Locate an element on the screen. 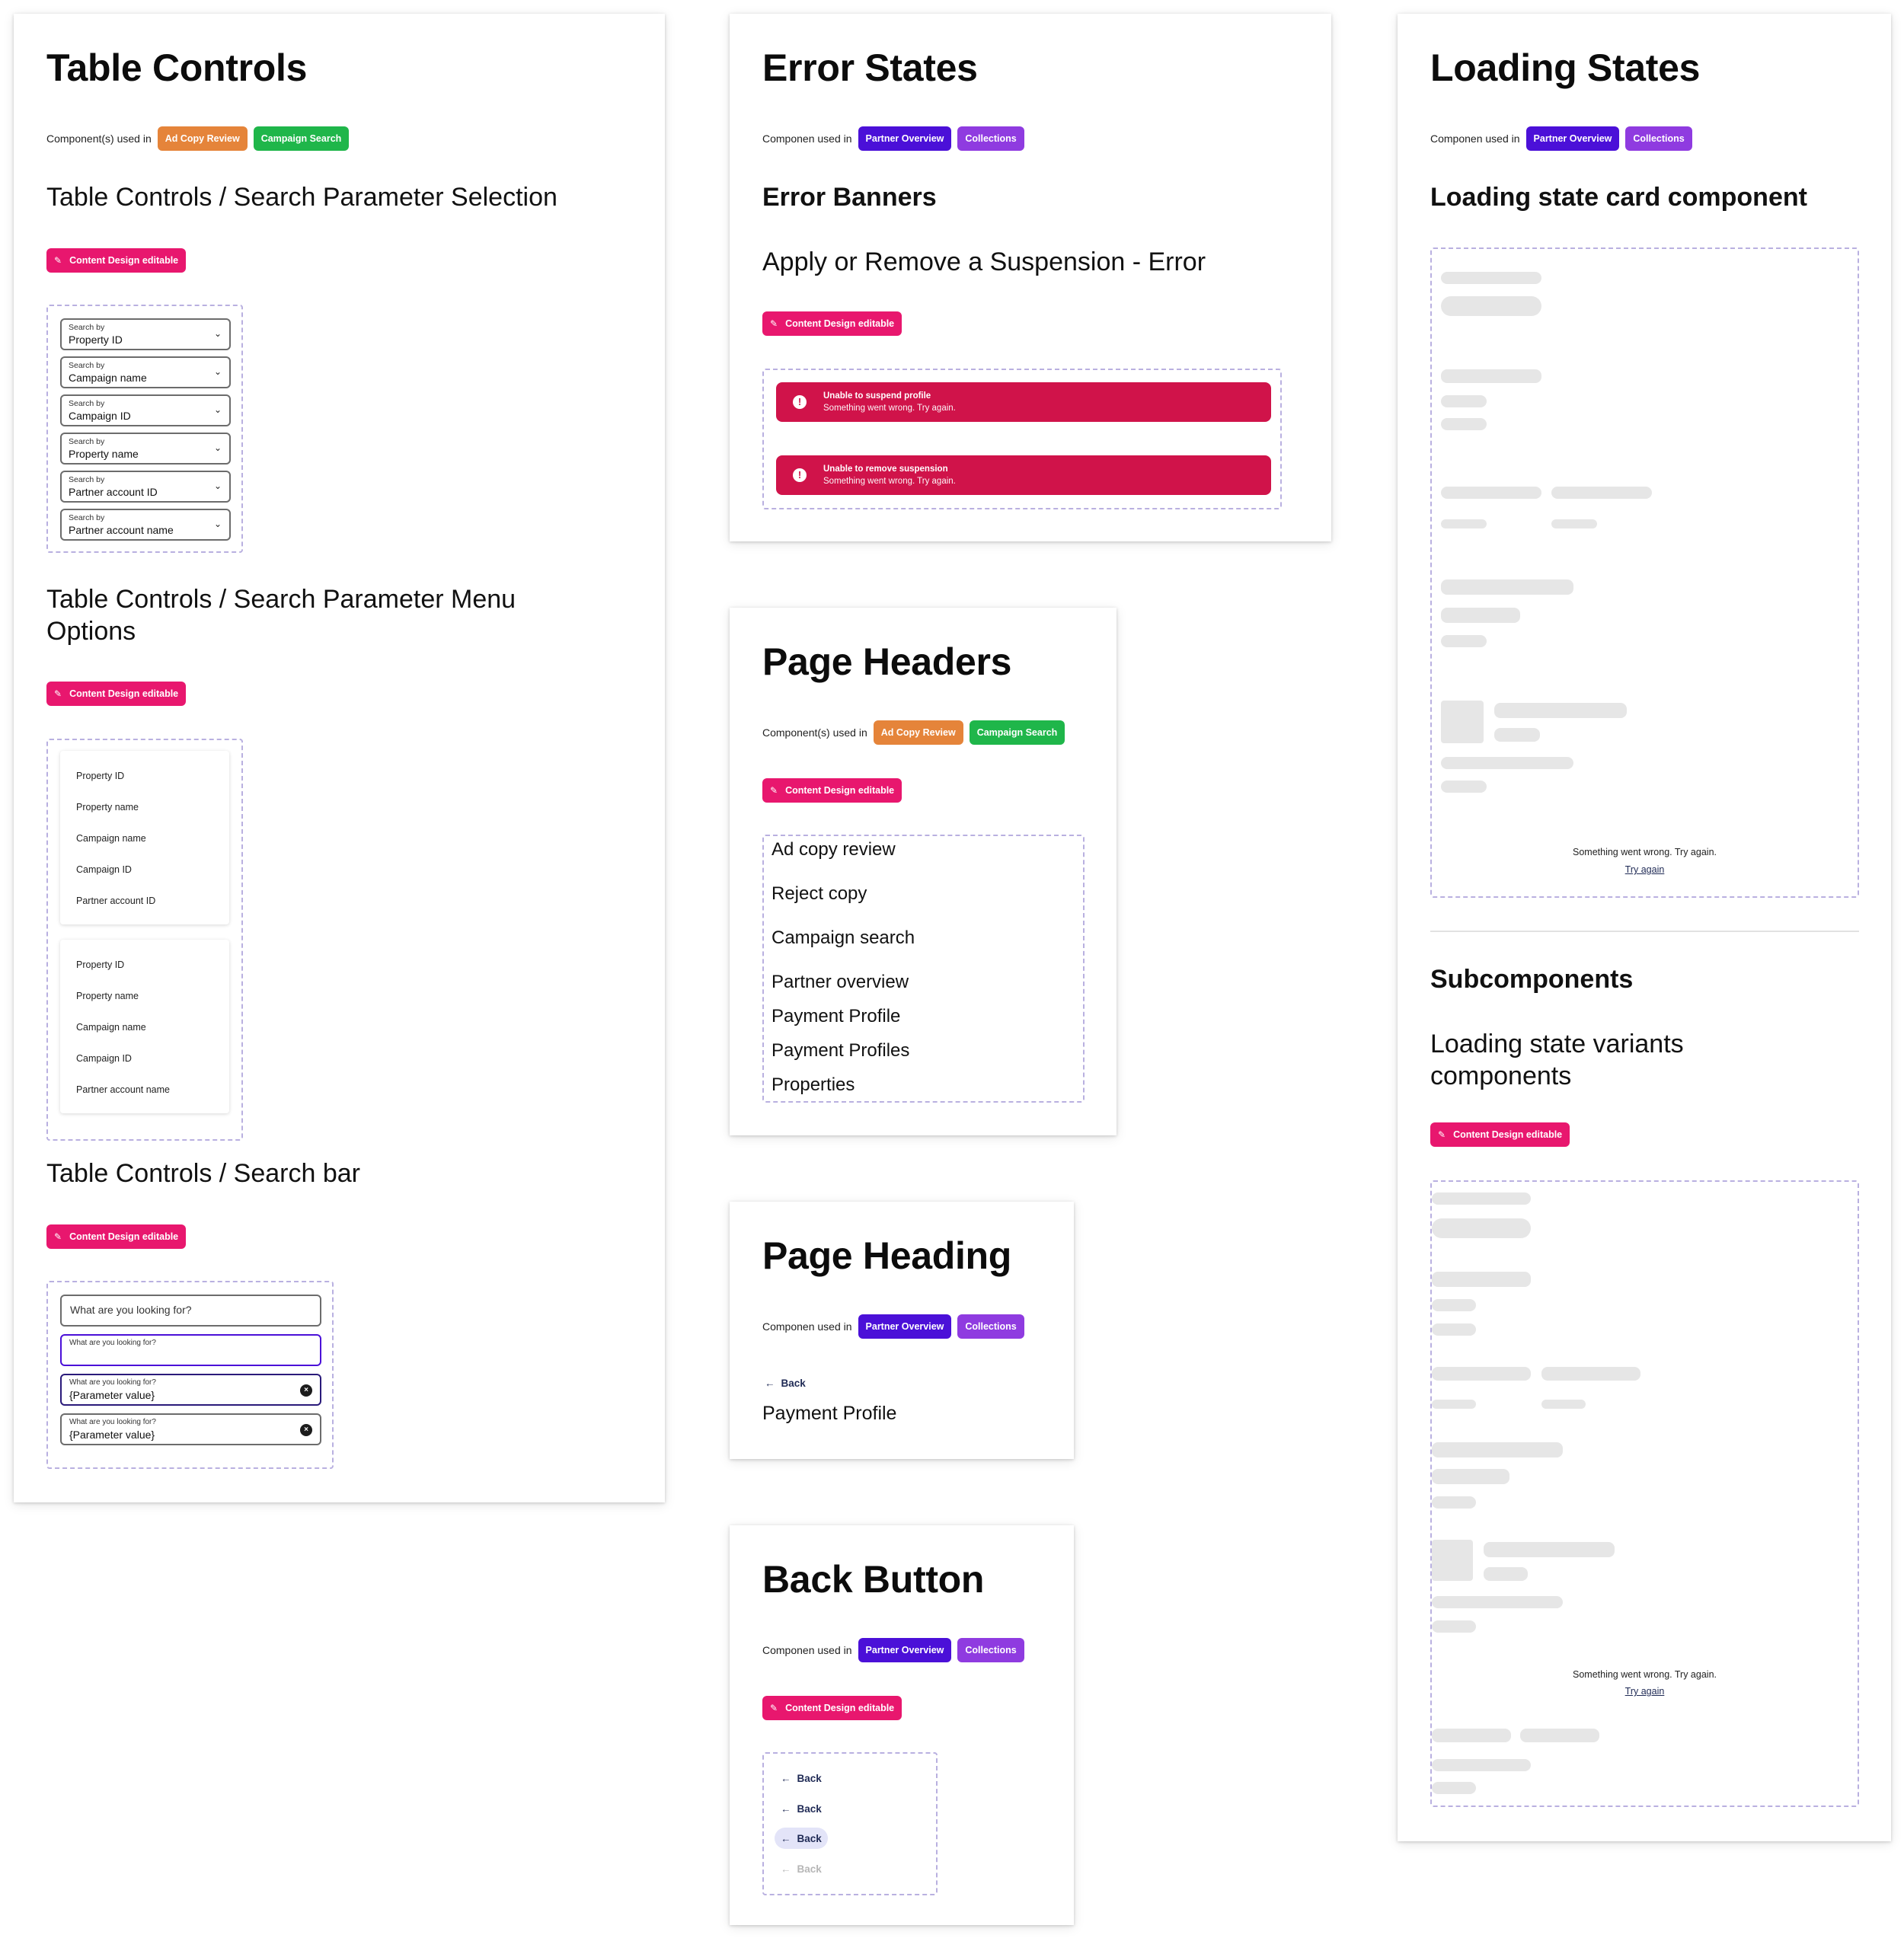 This screenshot has height=1938, width=1904. page-title: Table Controls is located at coordinates (177, 67).